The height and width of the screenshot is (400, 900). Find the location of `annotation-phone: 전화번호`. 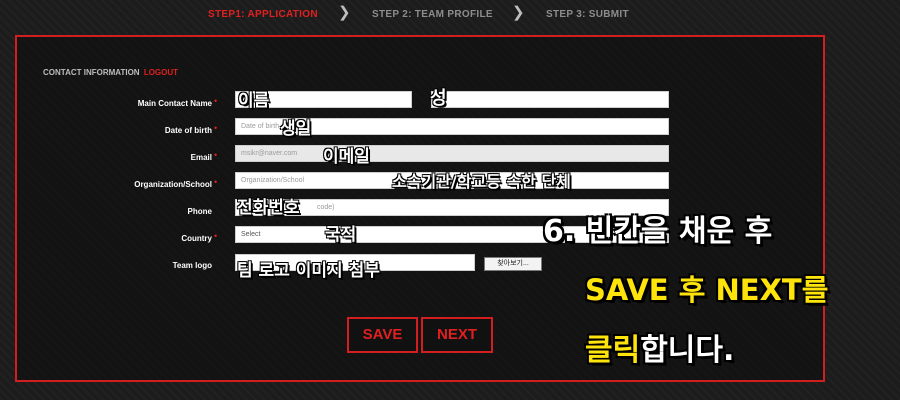

annotation-phone: 전화번호 is located at coordinates (268, 208).